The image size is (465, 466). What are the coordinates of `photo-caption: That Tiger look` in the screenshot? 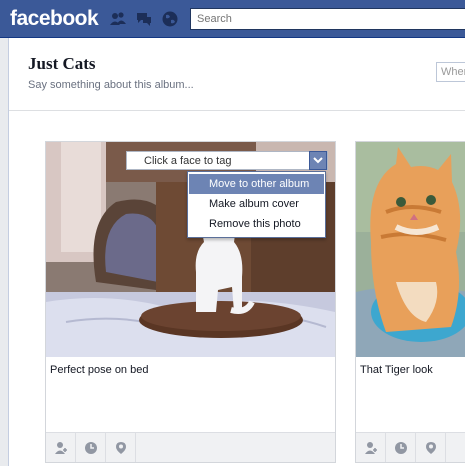 It's located at (396, 370).